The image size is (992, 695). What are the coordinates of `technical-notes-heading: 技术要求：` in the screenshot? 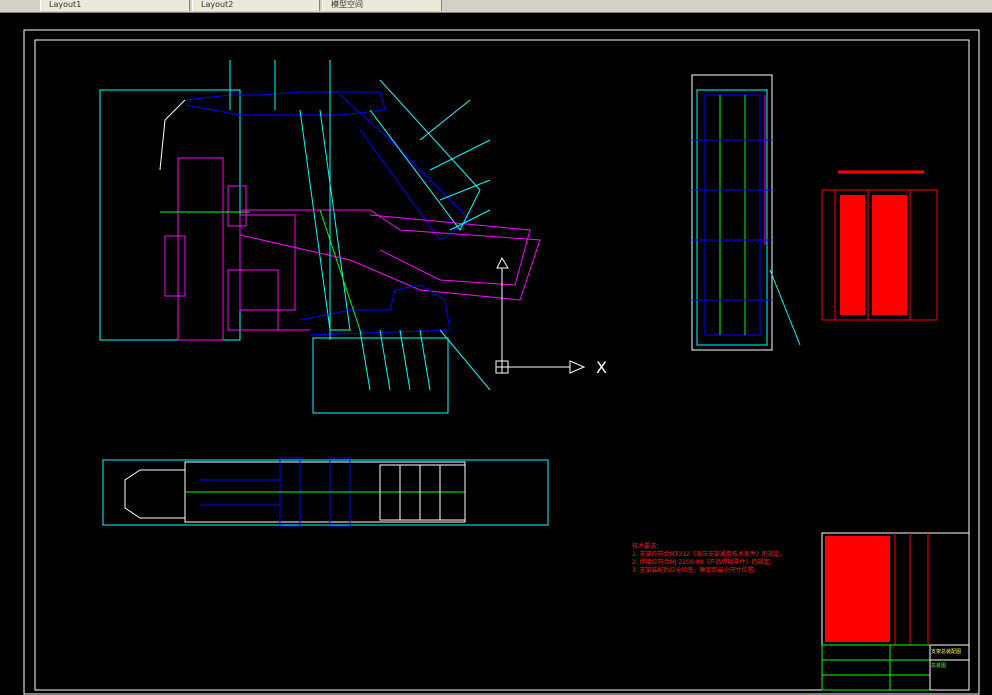 It's located at (647, 546).